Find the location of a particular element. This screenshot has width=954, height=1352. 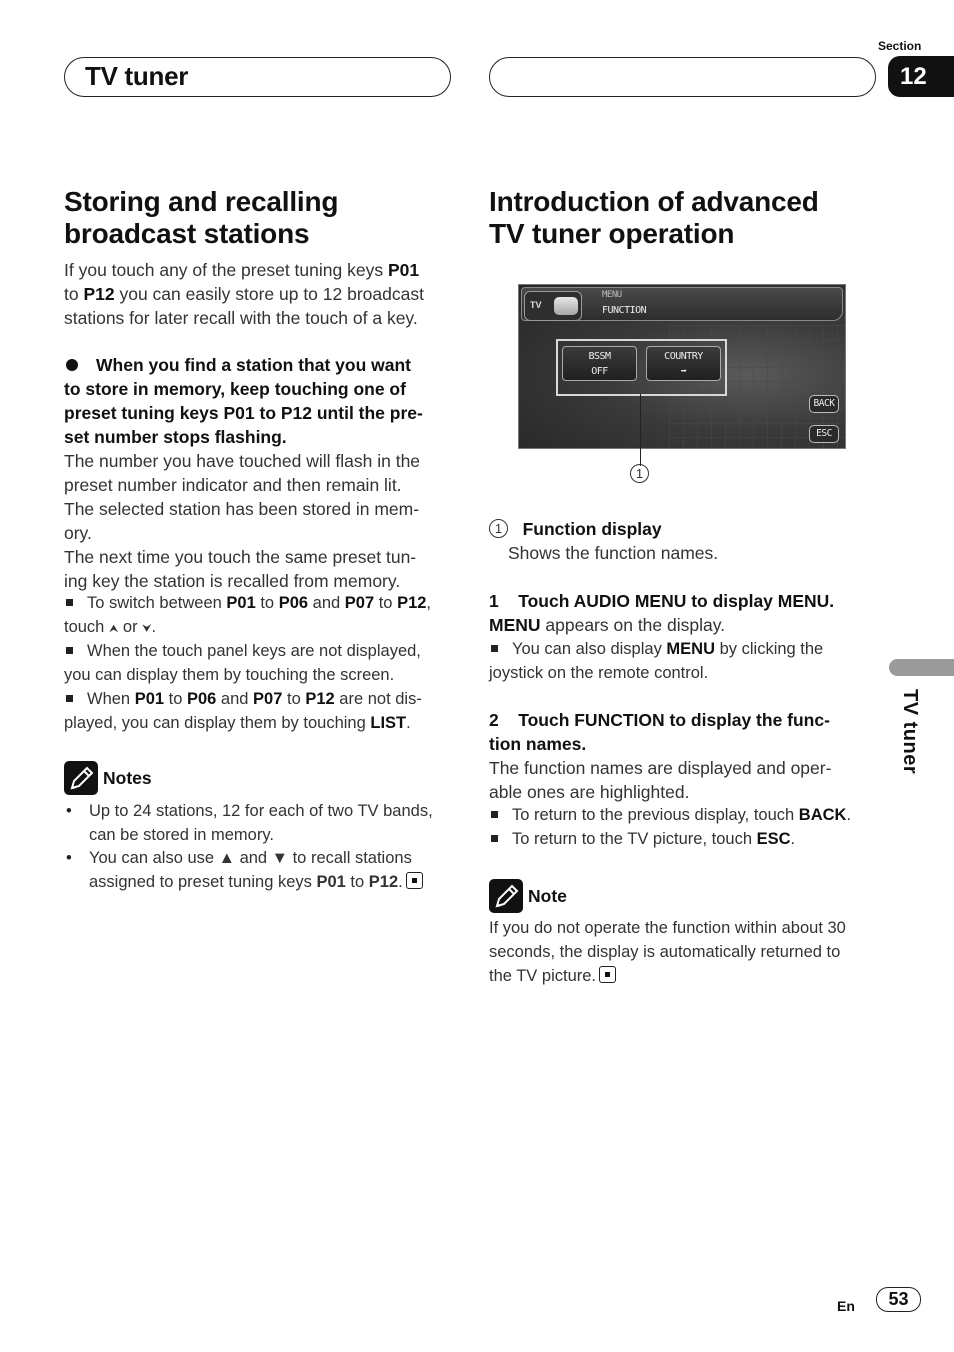

left-section-heading: Storing and recalling broadcast stations is located at coordinates (201, 218).